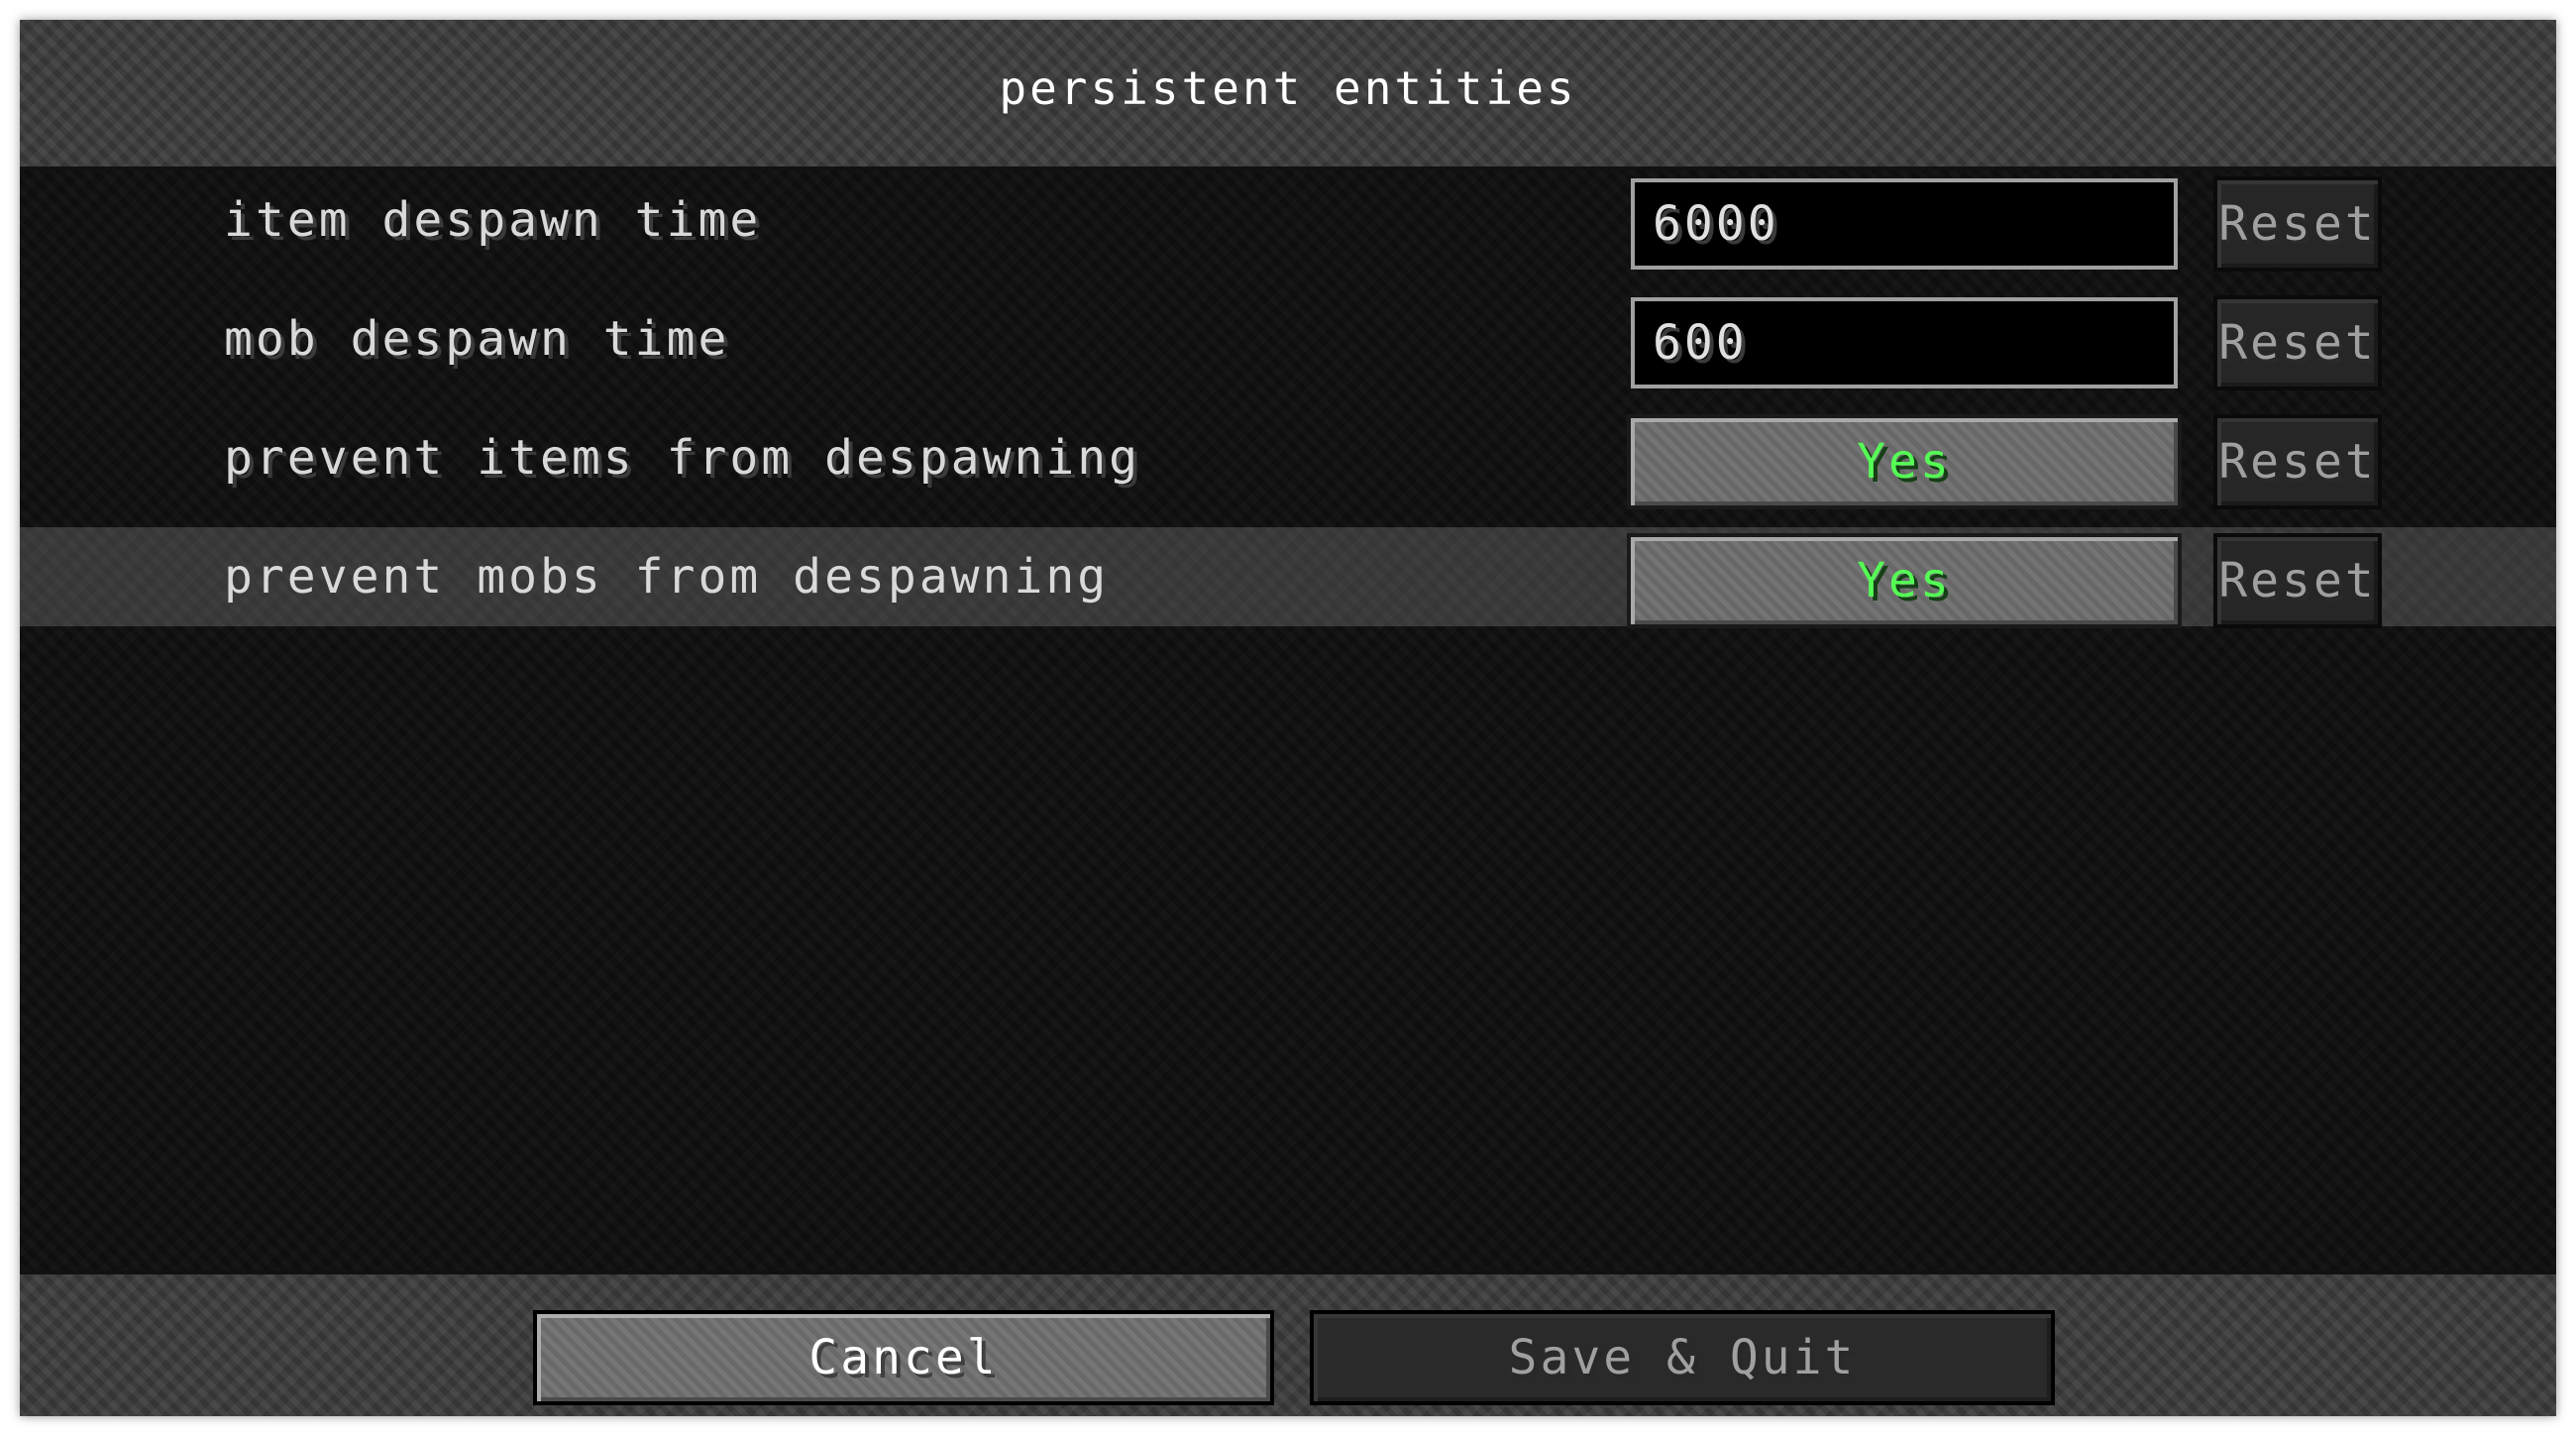 This screenshot has width=2576, height=1436. I want to click on setting-label: mob despawn time, so click(477, 339).